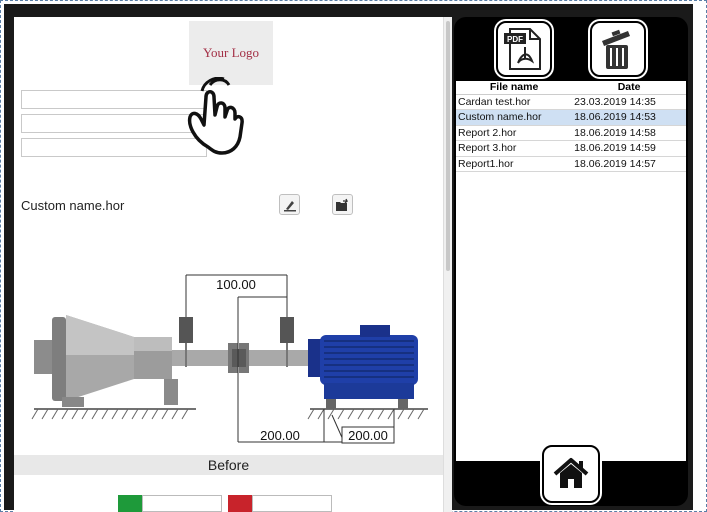 This screenshot has height=512, width=707. I want to click on open-file-button, so click(342, 204).